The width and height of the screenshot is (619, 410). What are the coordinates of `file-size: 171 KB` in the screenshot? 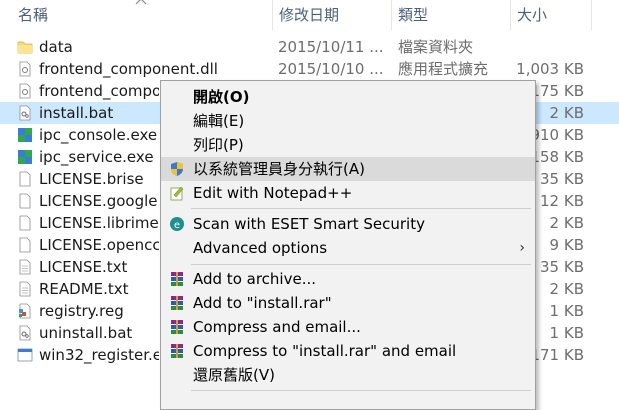 It's located at (557, 355).